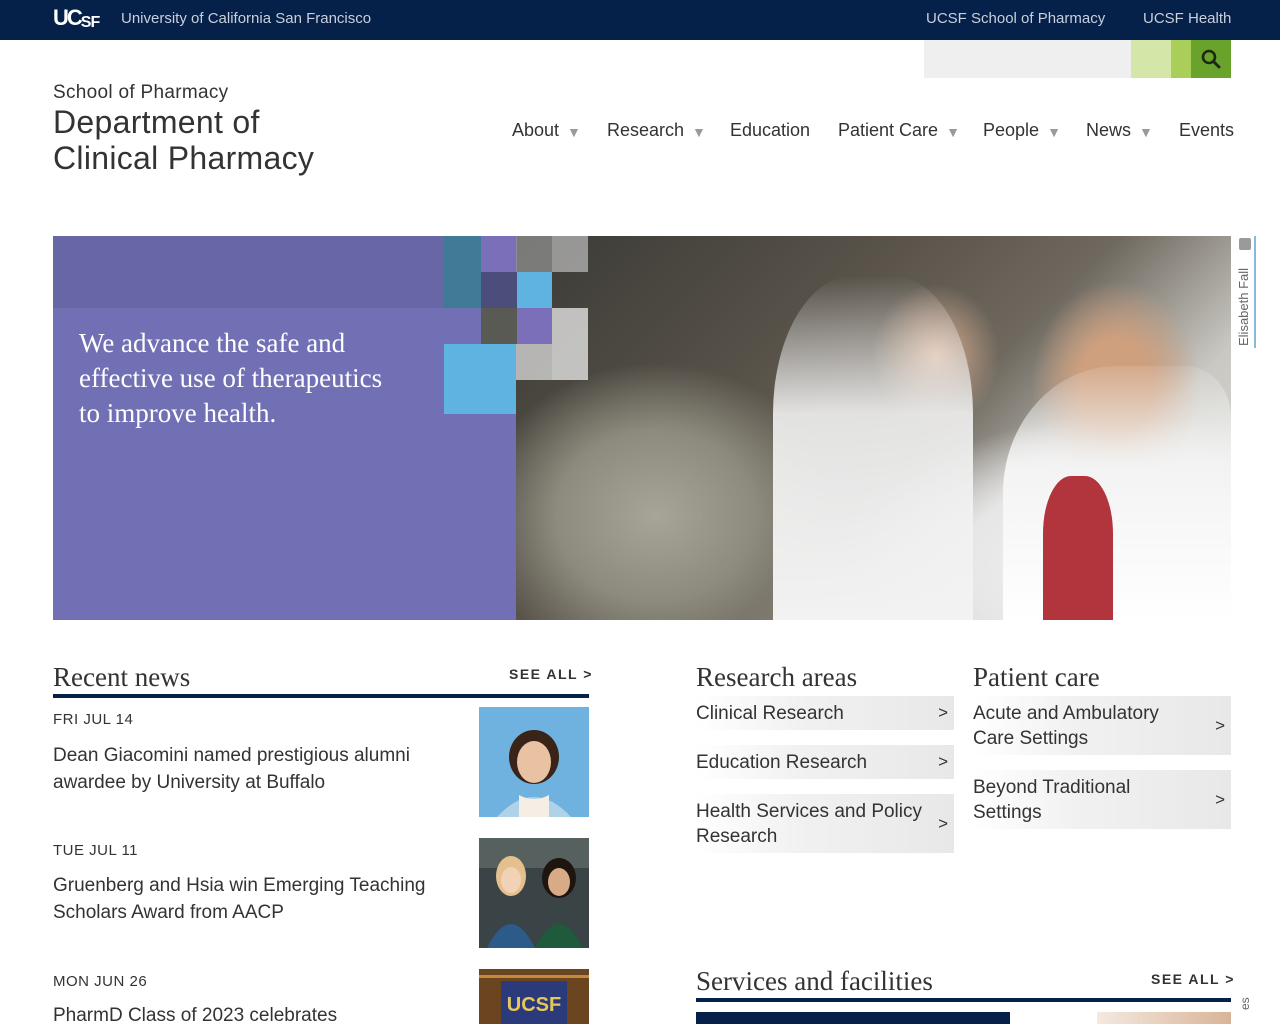 The width and height of the screenshot is (1280, 1024). I want to click on link-label: Education Research, so click(782, 762).